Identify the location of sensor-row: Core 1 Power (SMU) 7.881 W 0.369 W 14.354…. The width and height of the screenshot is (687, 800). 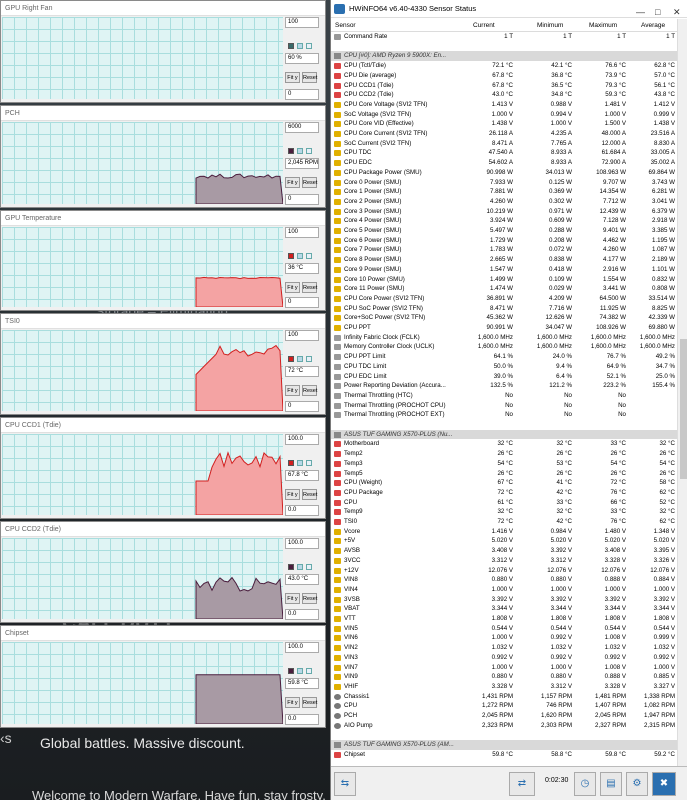
(504, 192).